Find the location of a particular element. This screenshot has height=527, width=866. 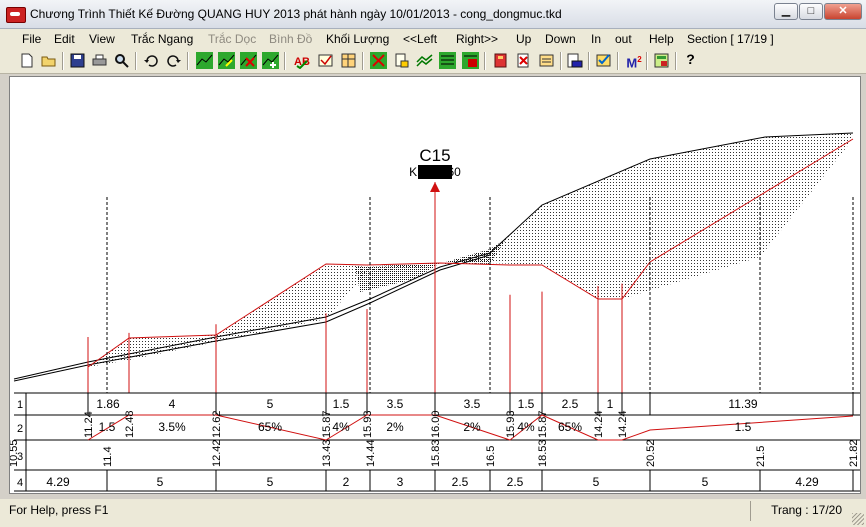

redo-icon is located at coordinates (173, 60).